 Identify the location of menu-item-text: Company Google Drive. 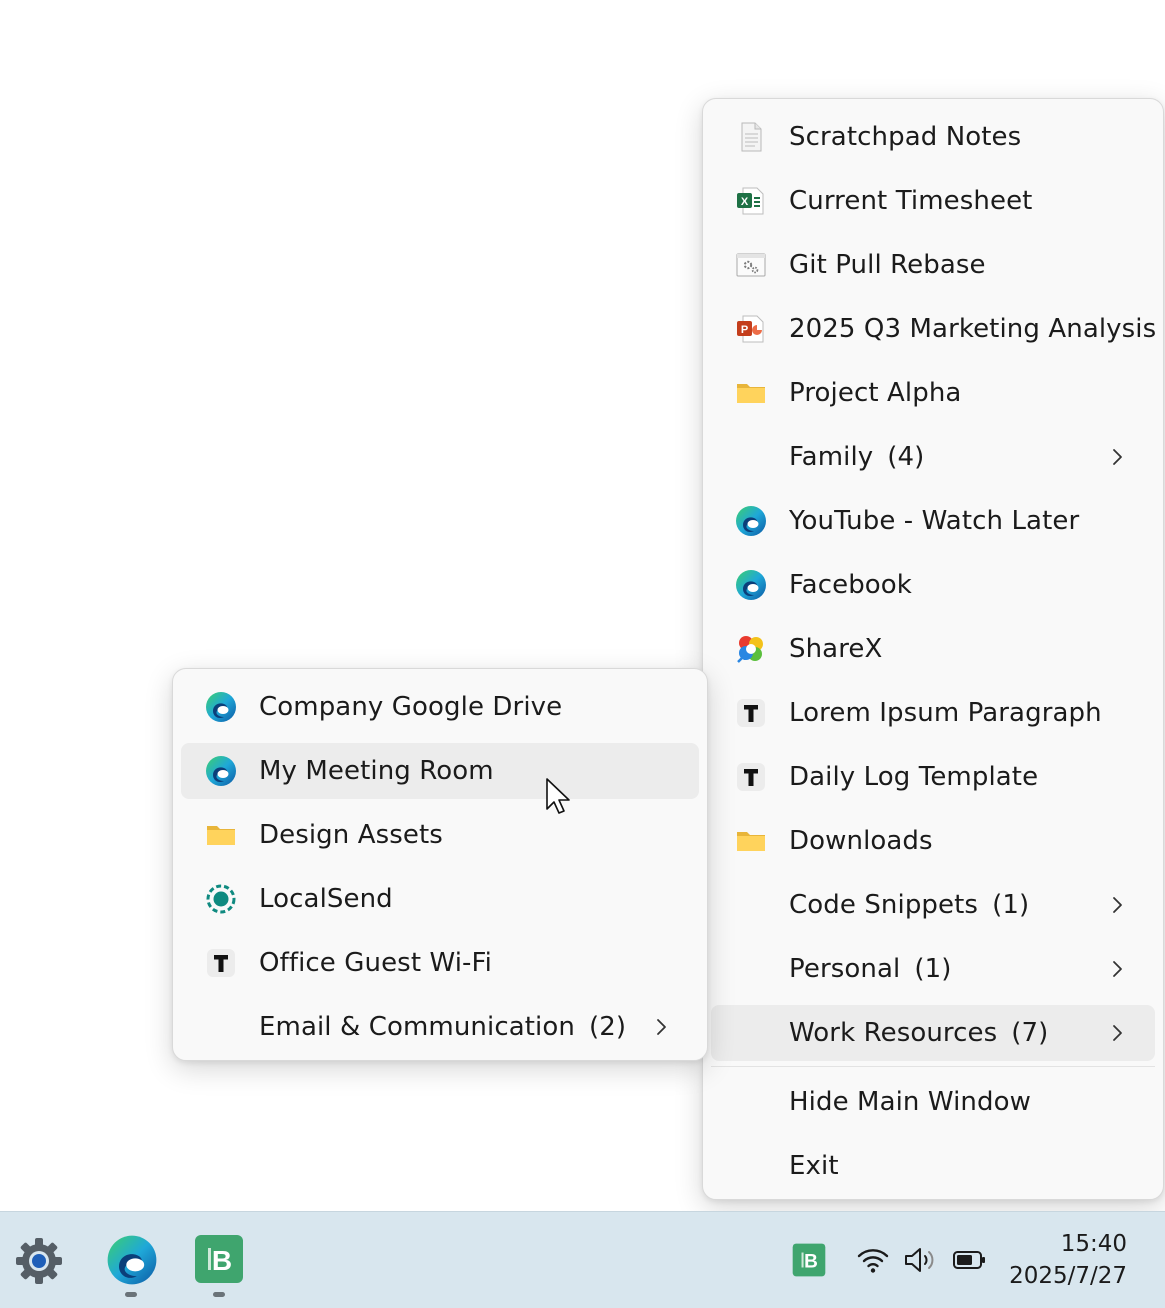
(411, 707).